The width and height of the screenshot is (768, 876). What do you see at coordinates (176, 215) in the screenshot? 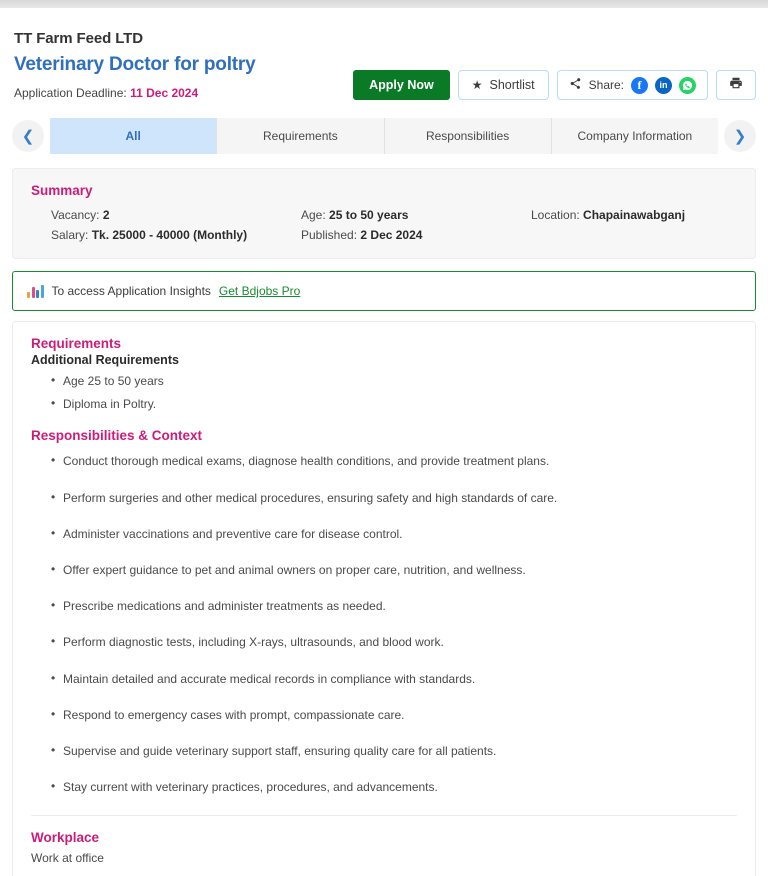
I see `summary-vacancy: Vacancy: 2` at bounding box center [176, 215].